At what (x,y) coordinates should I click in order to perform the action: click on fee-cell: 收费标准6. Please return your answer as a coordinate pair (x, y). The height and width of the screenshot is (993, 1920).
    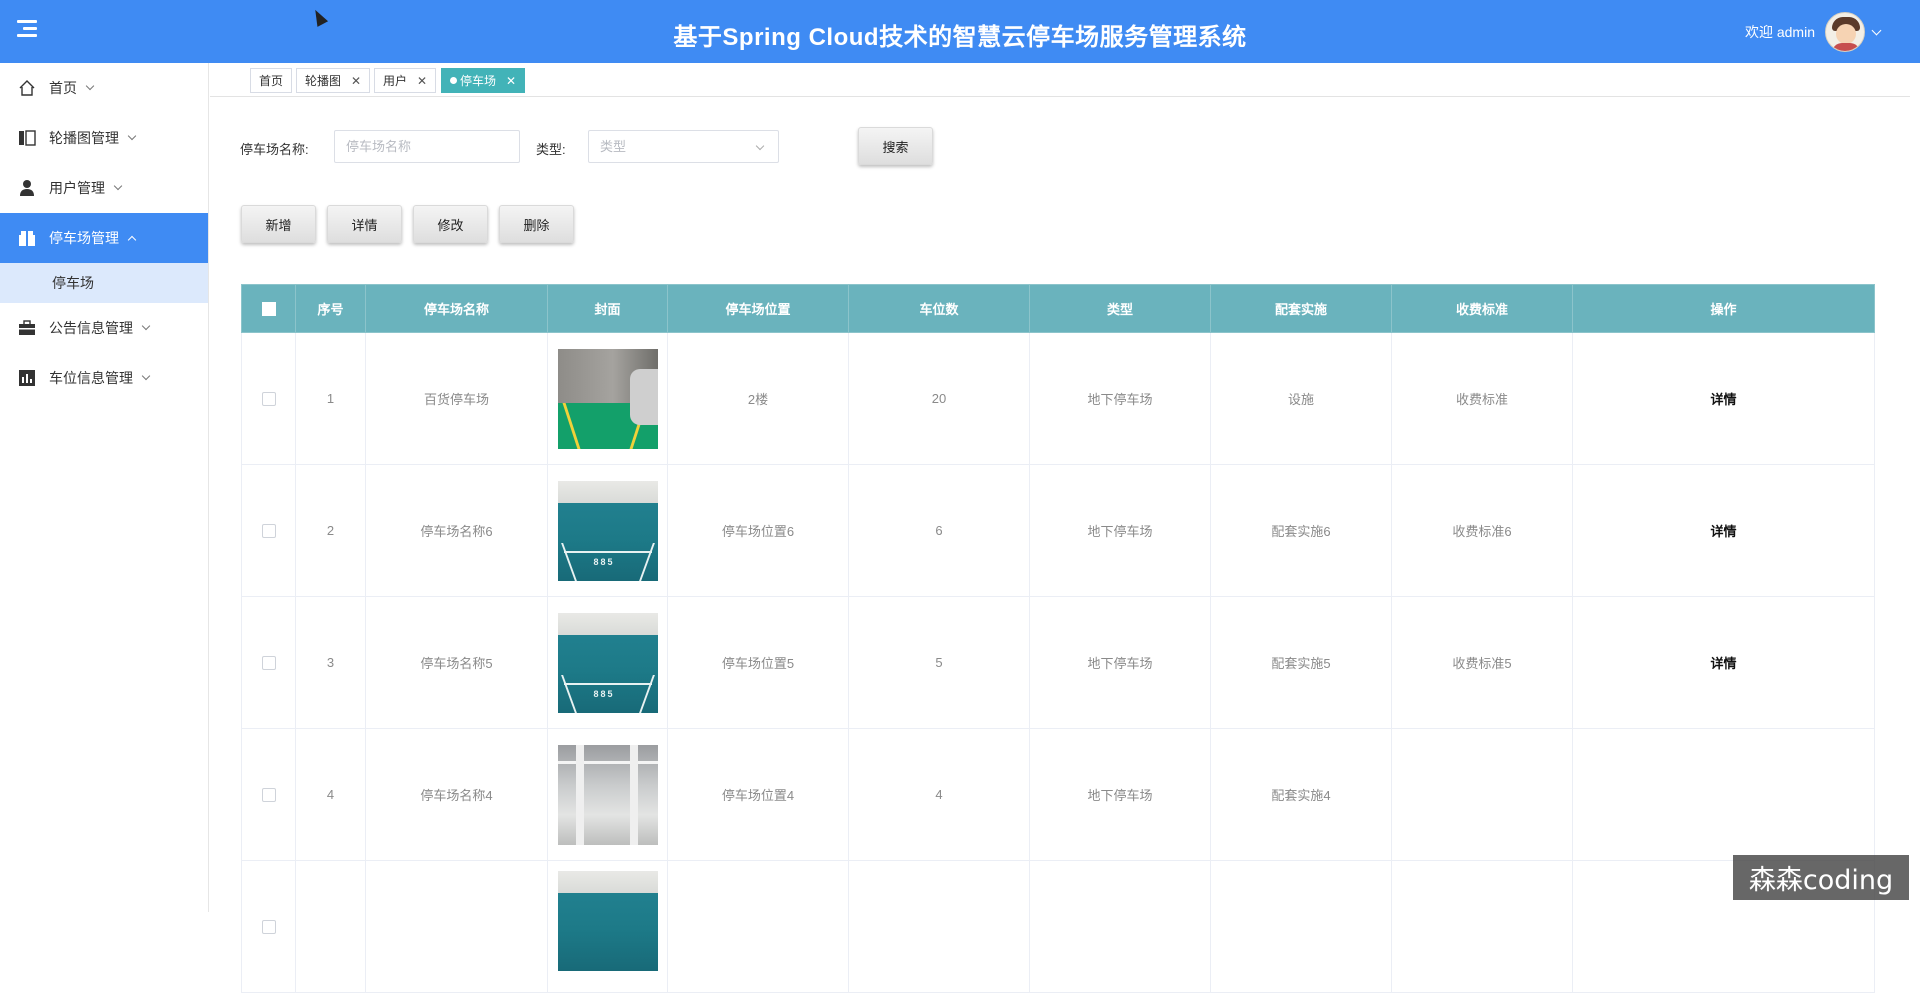
    Looking at the image, I should click on (1482, 530).